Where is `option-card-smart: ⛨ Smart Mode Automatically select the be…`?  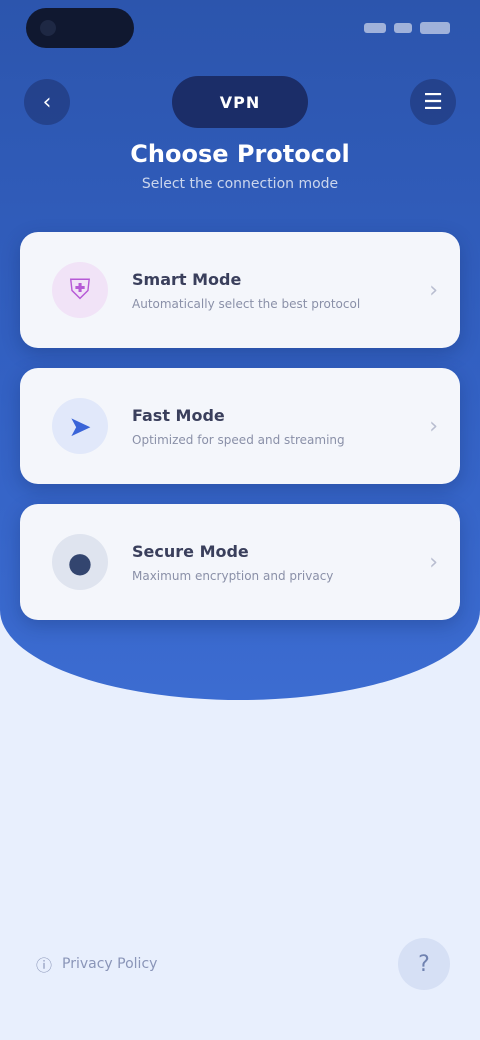
option-card-smart: ⛨ Smart Mode Automatically select the be… is located at coordinates (240, 290).